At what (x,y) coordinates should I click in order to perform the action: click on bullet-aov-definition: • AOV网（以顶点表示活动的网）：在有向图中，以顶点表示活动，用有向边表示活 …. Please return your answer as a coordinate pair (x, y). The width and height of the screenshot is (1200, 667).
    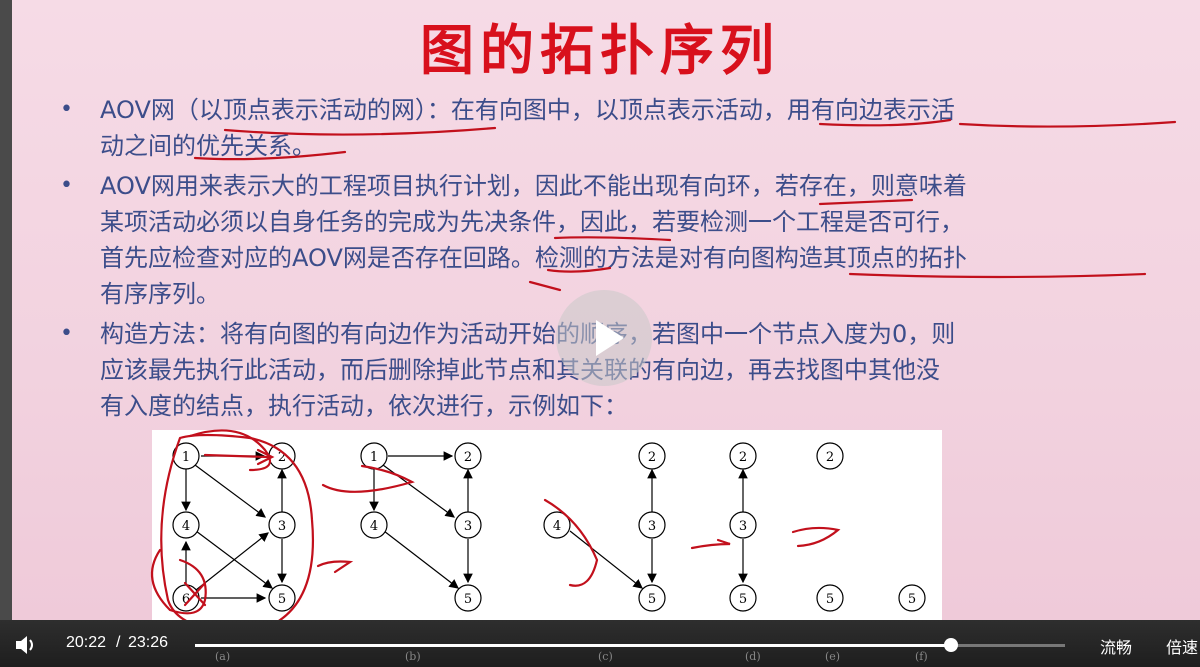
    Looking at the image, I should click on (620, 128).